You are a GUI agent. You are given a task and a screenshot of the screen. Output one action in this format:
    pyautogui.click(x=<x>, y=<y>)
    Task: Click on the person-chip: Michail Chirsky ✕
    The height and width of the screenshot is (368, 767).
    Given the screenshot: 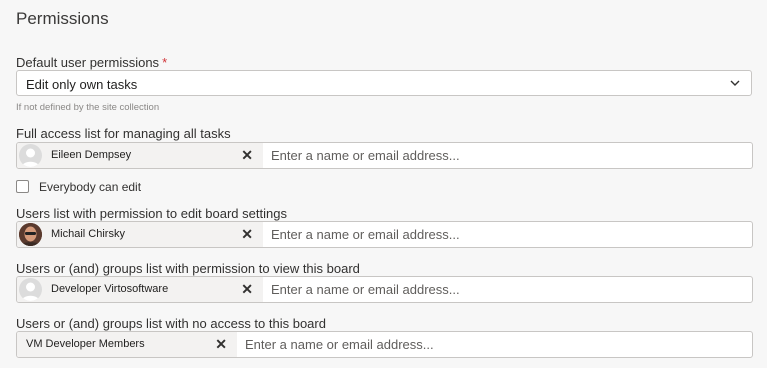 What is the action you would take?
    pyautogui.click(x=140, y=234)
    